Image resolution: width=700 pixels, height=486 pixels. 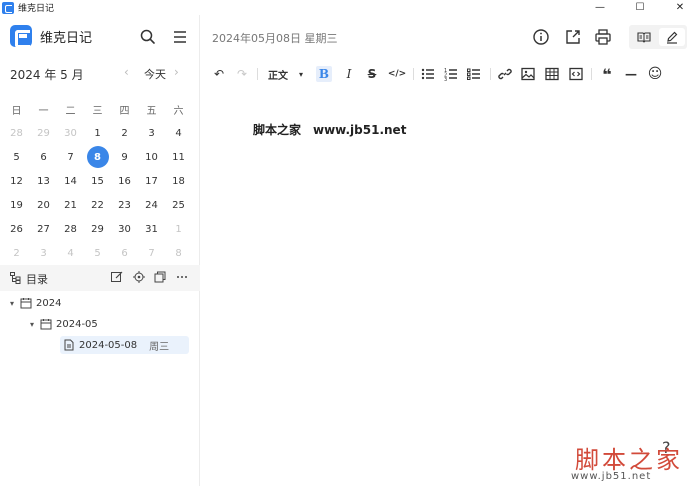 I want to click on maximize-button: ☐, so click(x=640, y=7).